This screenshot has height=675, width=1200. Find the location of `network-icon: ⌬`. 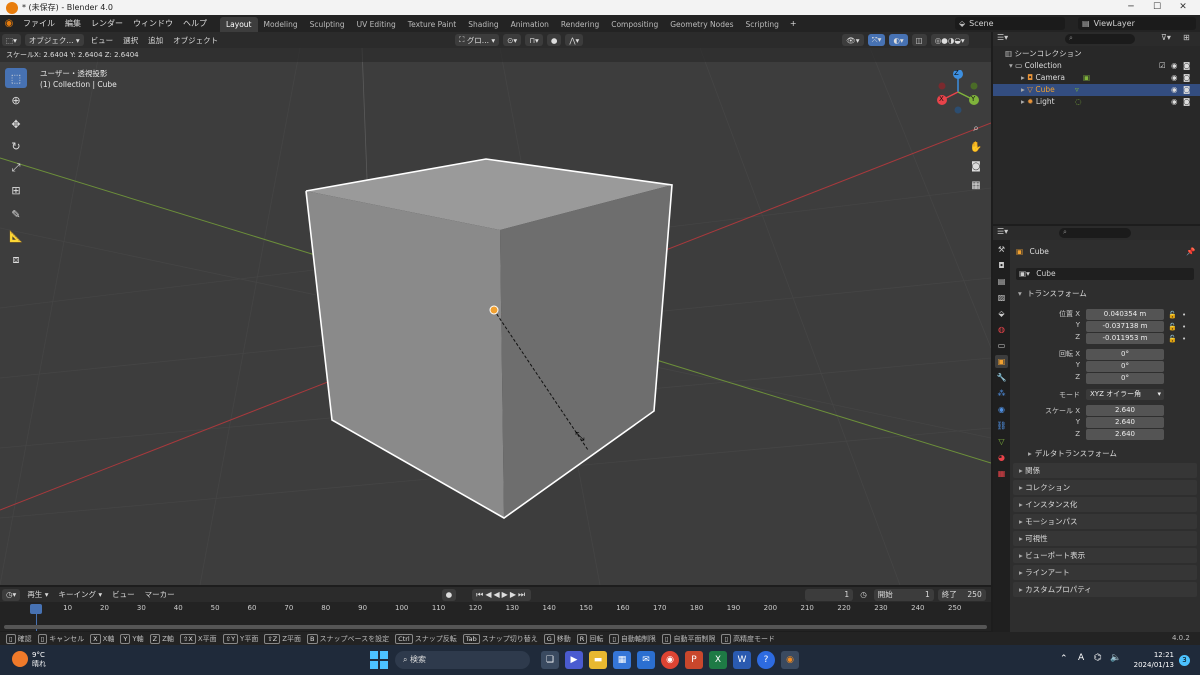

network-icon: ⌬ is located at coordinates (1098, 658).